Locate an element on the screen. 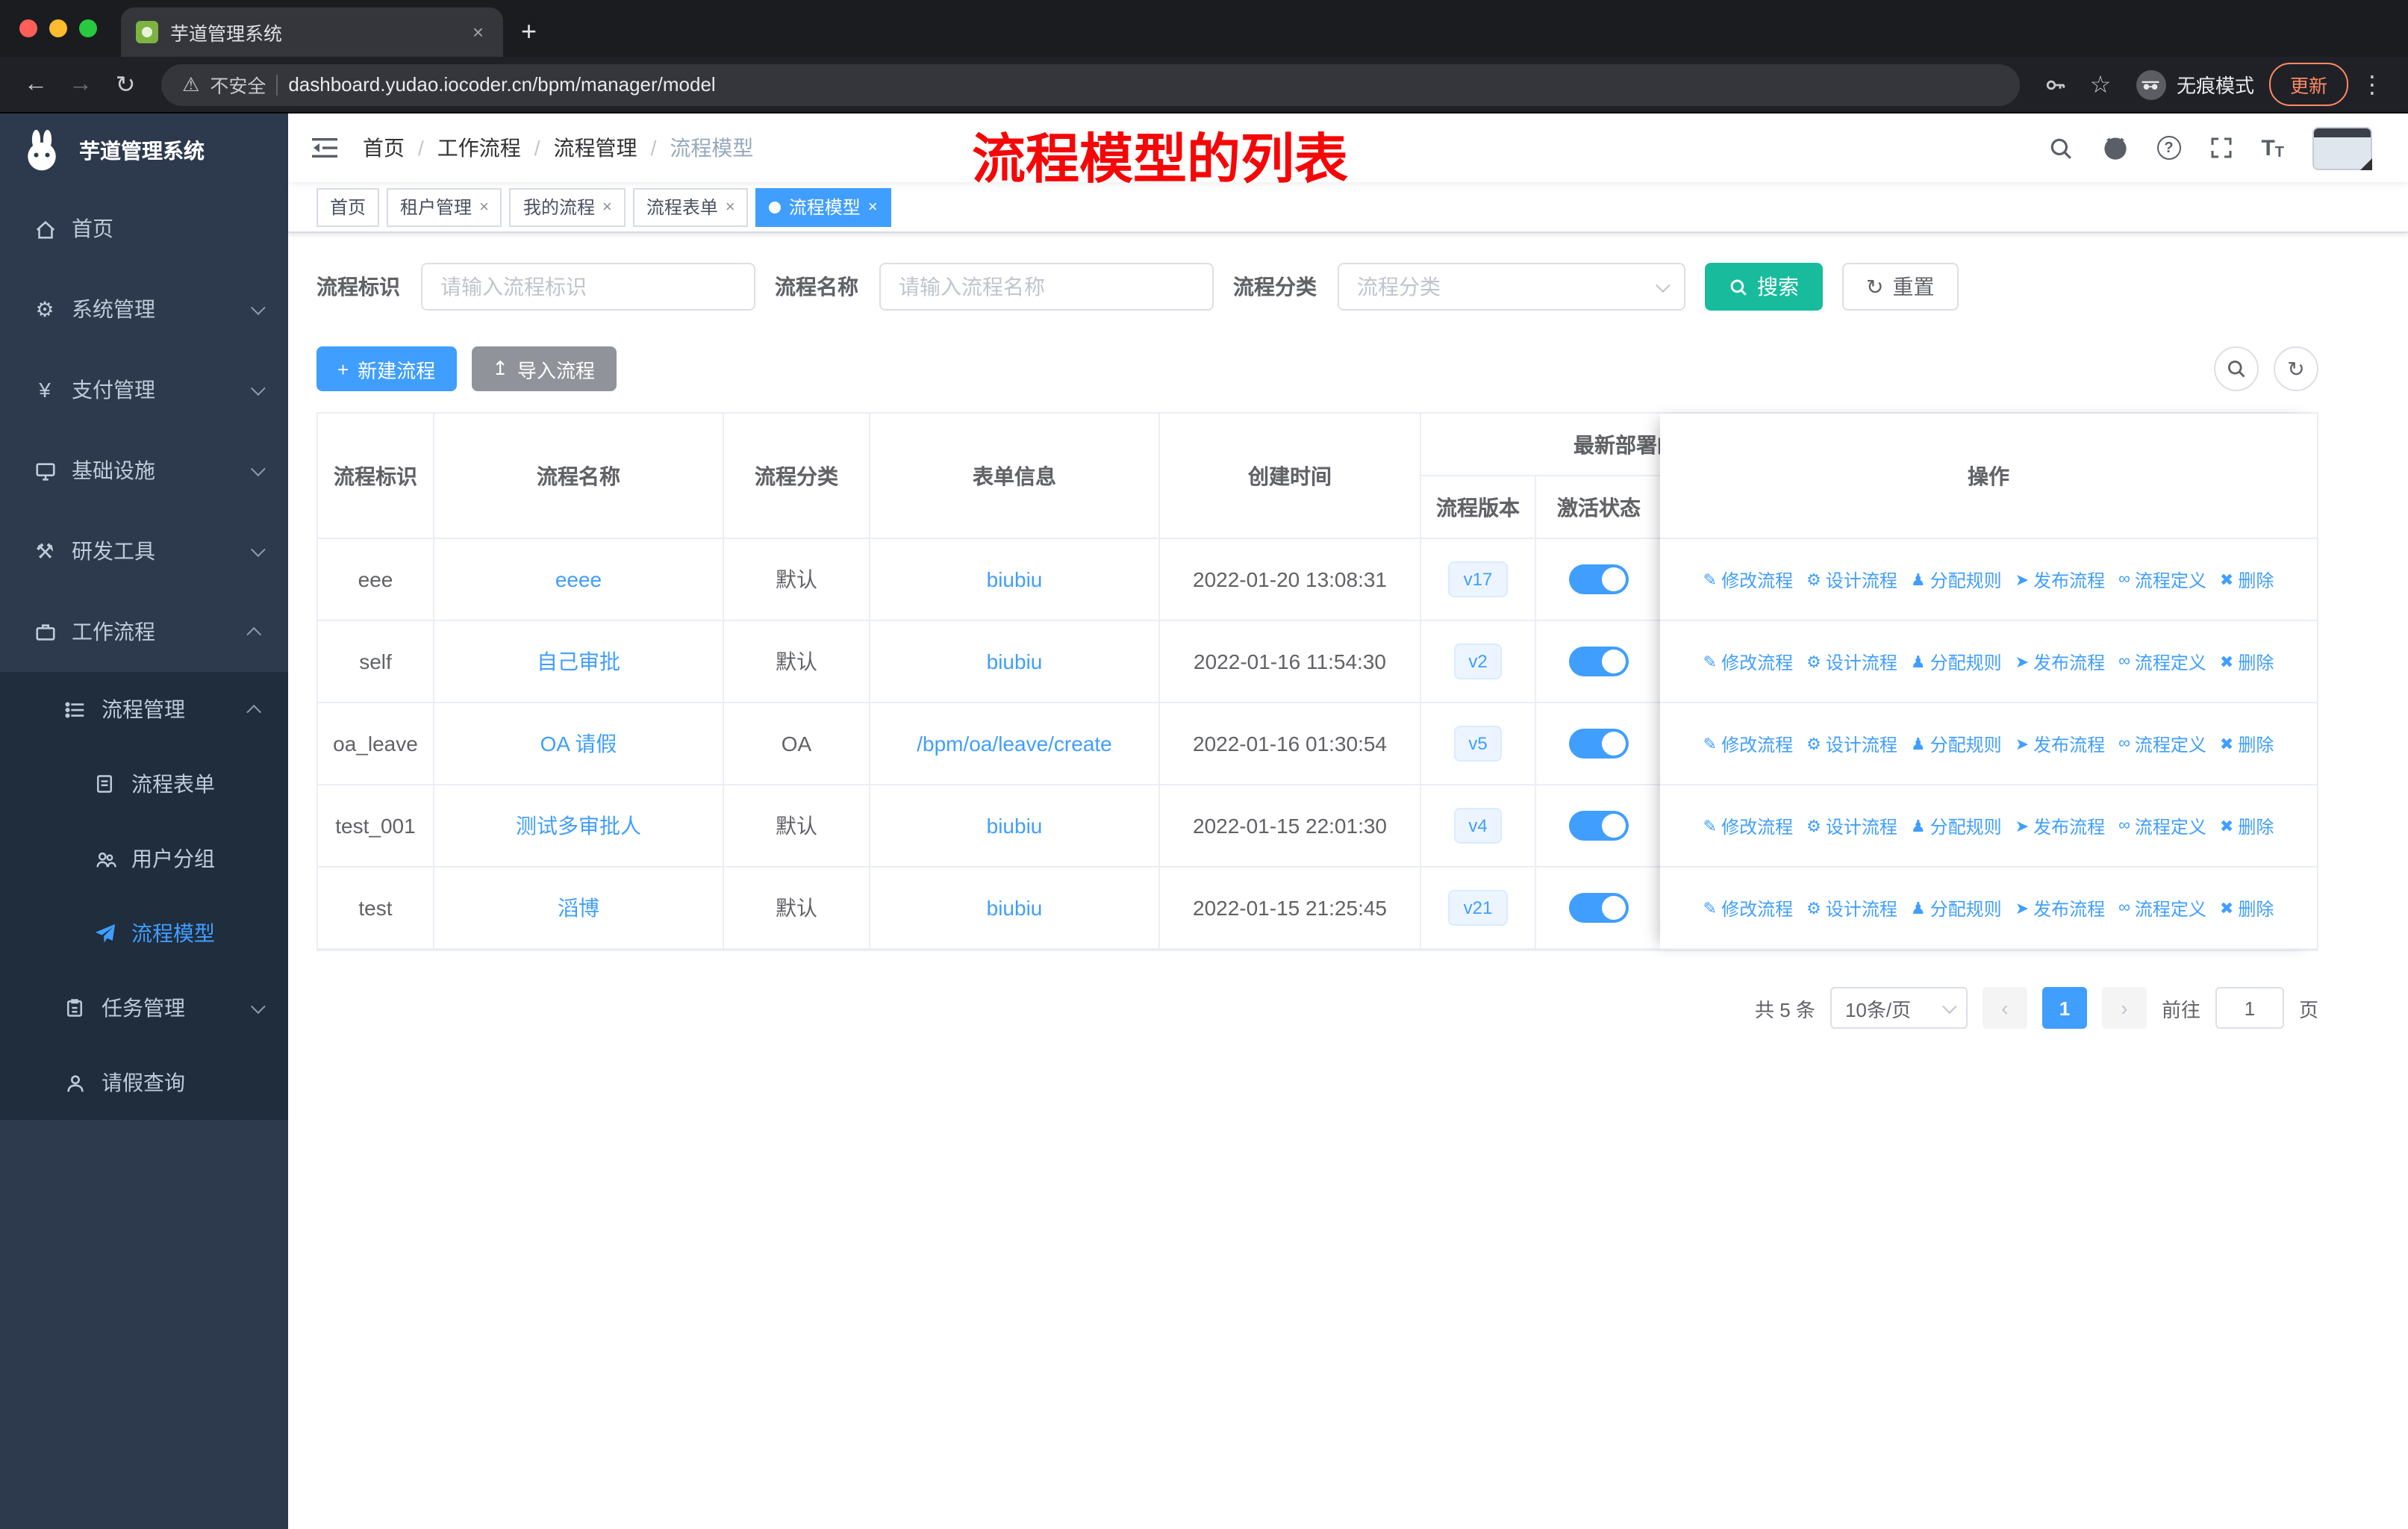 The image size is (2408, 1529). process-name-input is located at coordinates (1046, 287).